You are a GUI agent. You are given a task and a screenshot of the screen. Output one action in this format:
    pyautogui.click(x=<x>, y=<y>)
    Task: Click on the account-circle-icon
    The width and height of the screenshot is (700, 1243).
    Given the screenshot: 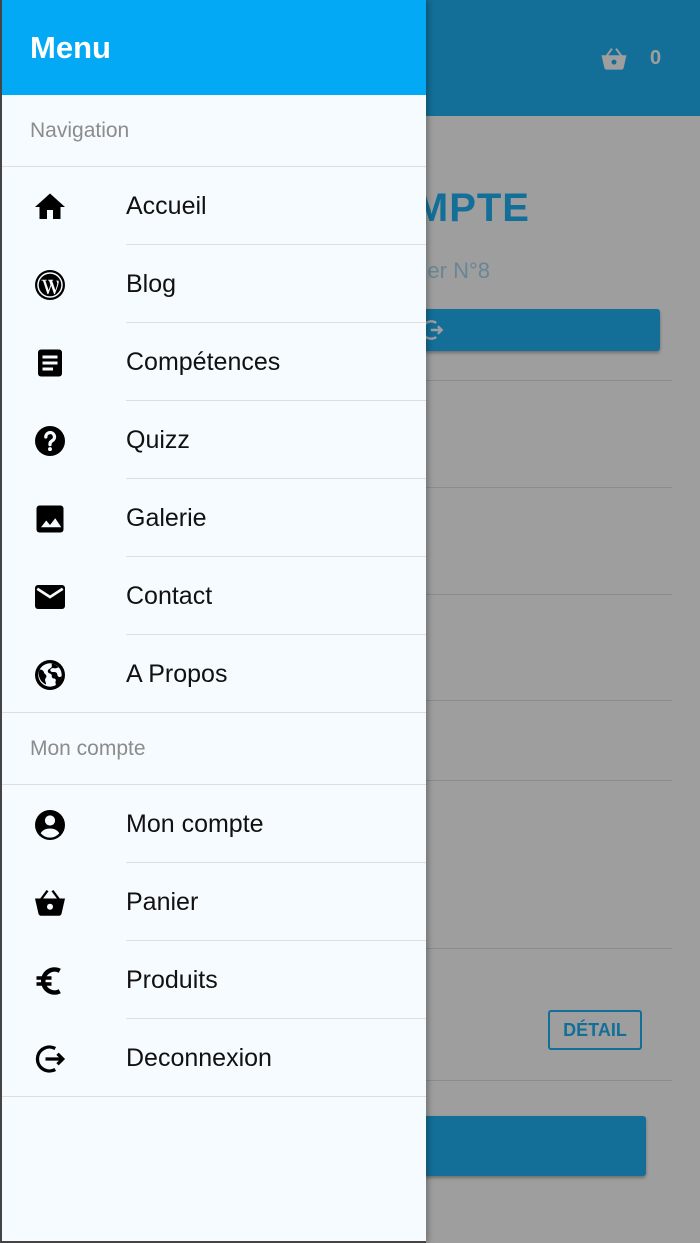 What is the action you would take?
    pyautogui.click(x=50, y=825)
    